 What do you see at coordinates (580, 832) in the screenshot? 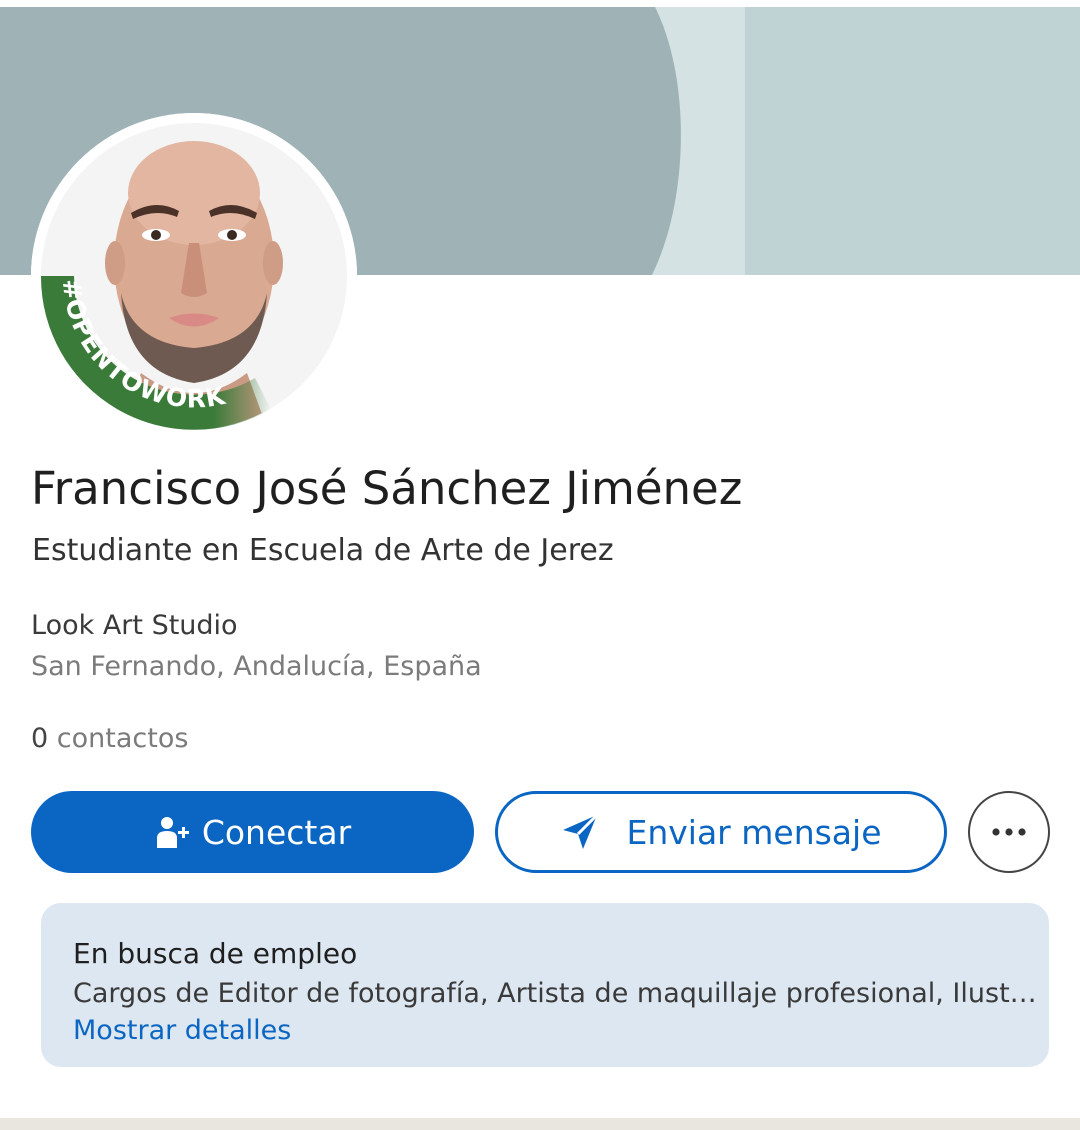
I see `send-icon` at bounding box center [580, 832].